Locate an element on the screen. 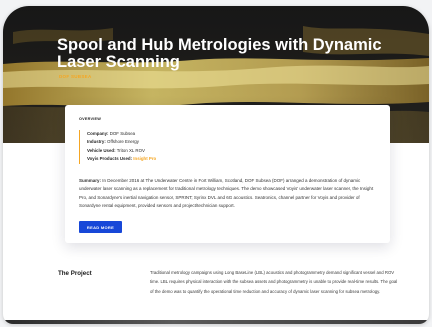 This screenshot has width=432, height=327. fact-label: Vehicle Used: is located at coordinates (101, 150).